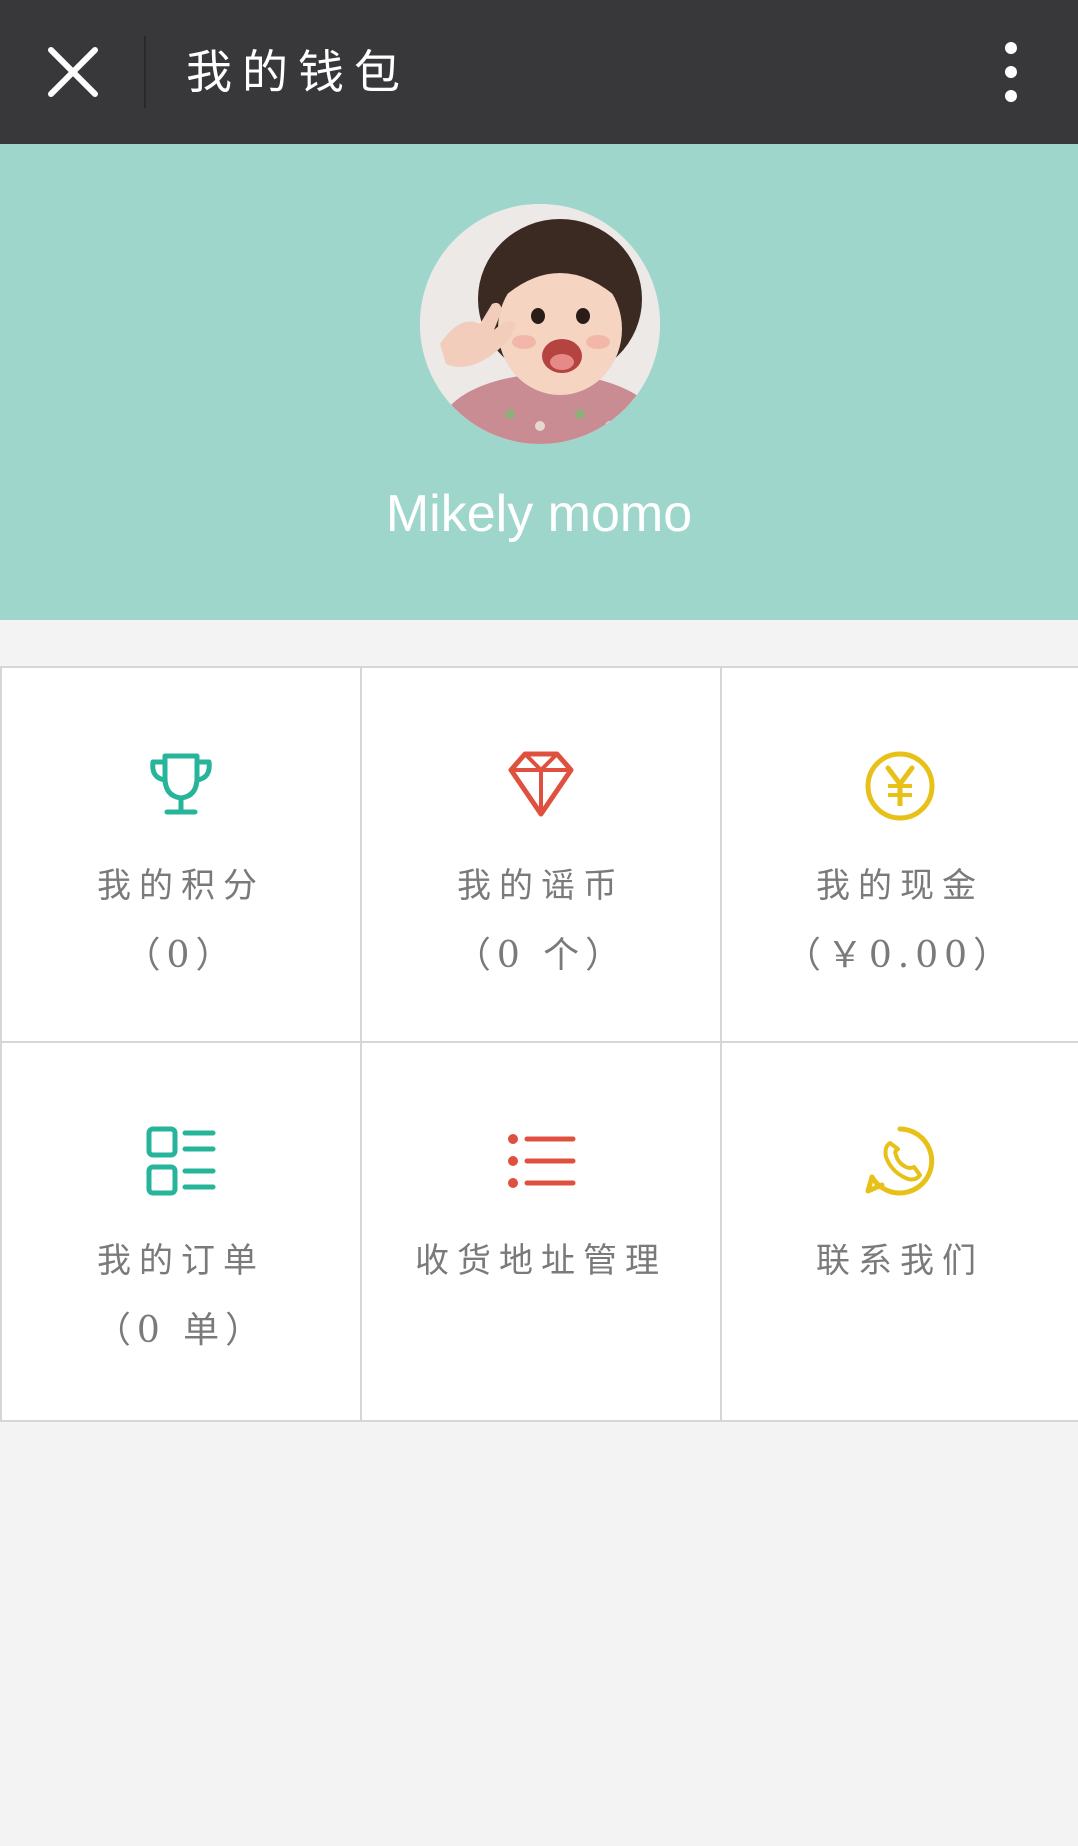 The image size is (1078, 1846). I want to click on cash-label: 我的现金, so click(900, 886).